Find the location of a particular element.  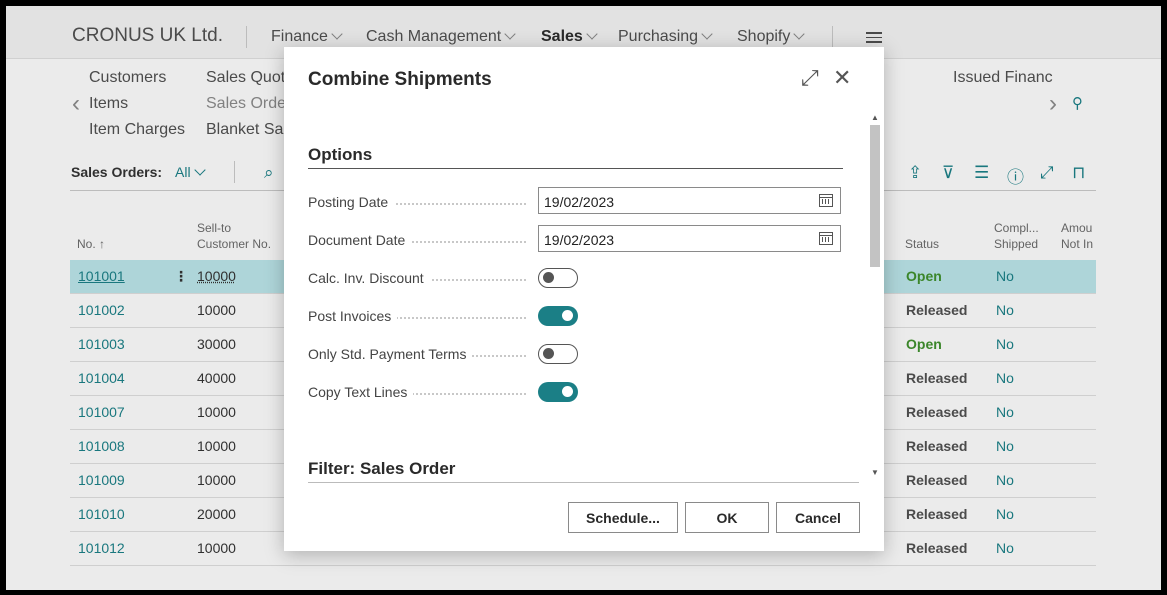

scroll-down-icon: ▼ is located at coordinates (875, 472).